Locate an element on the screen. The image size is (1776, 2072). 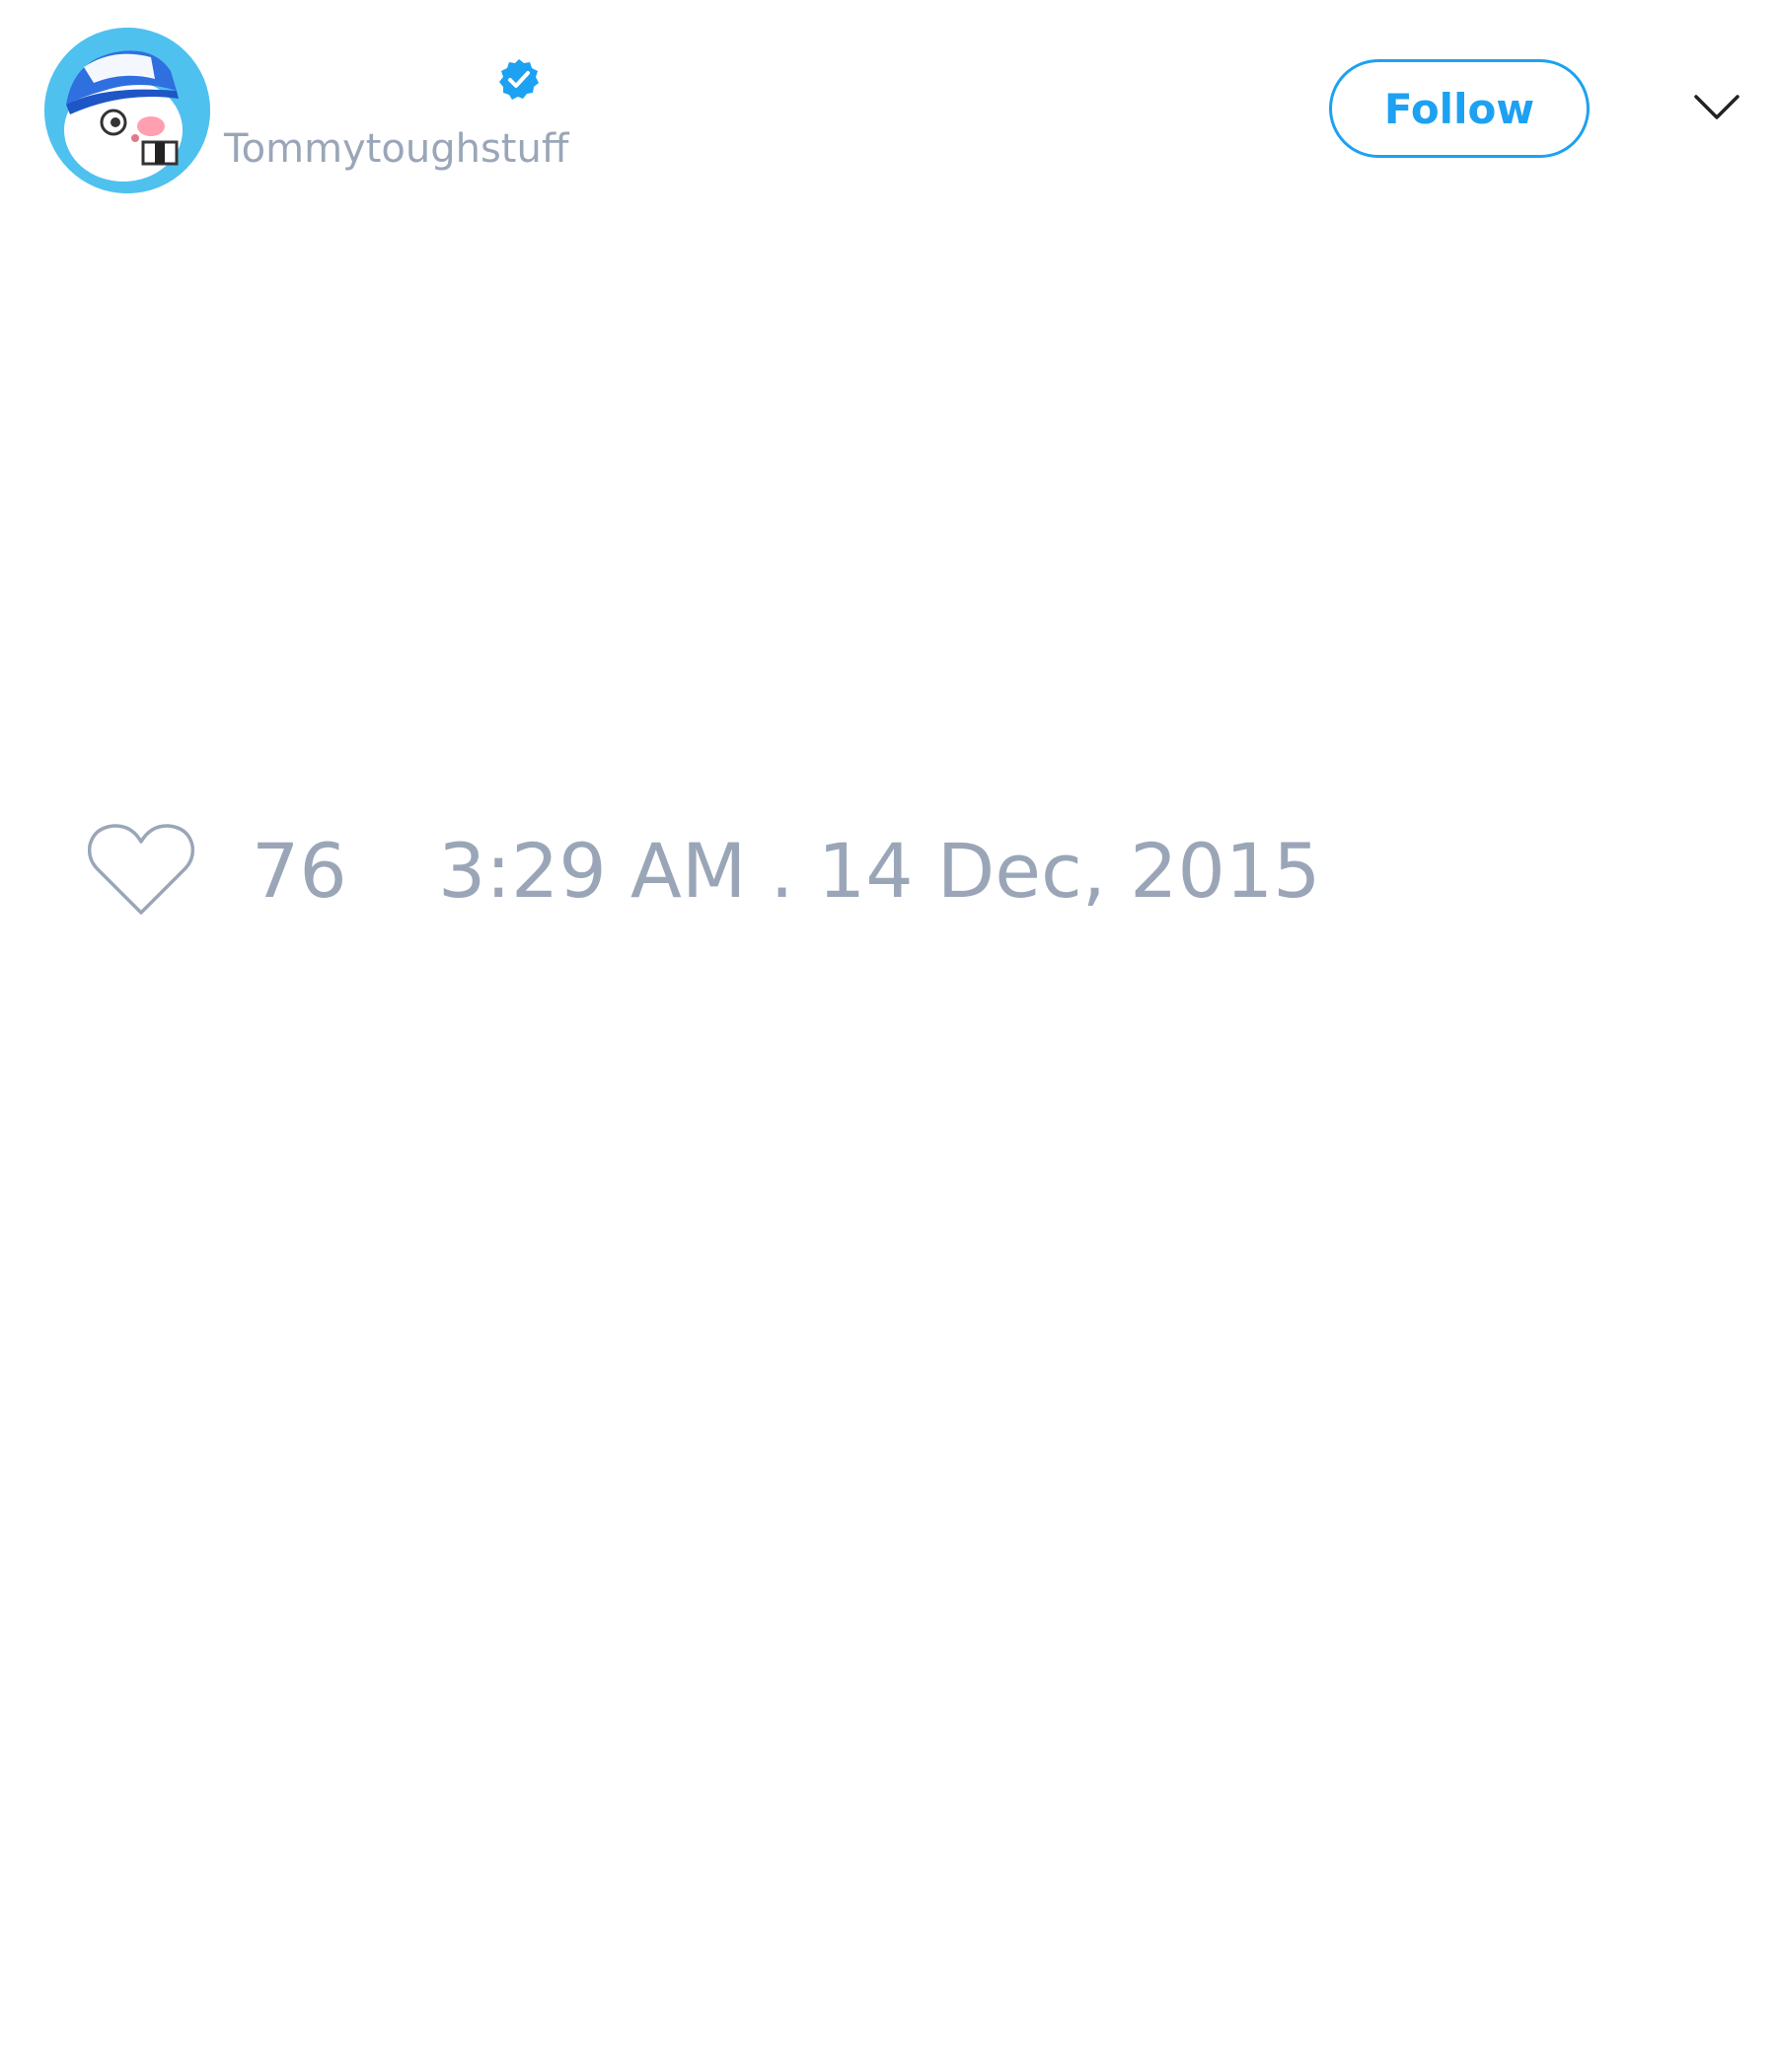
avatar is located at coordinates (127, 111).